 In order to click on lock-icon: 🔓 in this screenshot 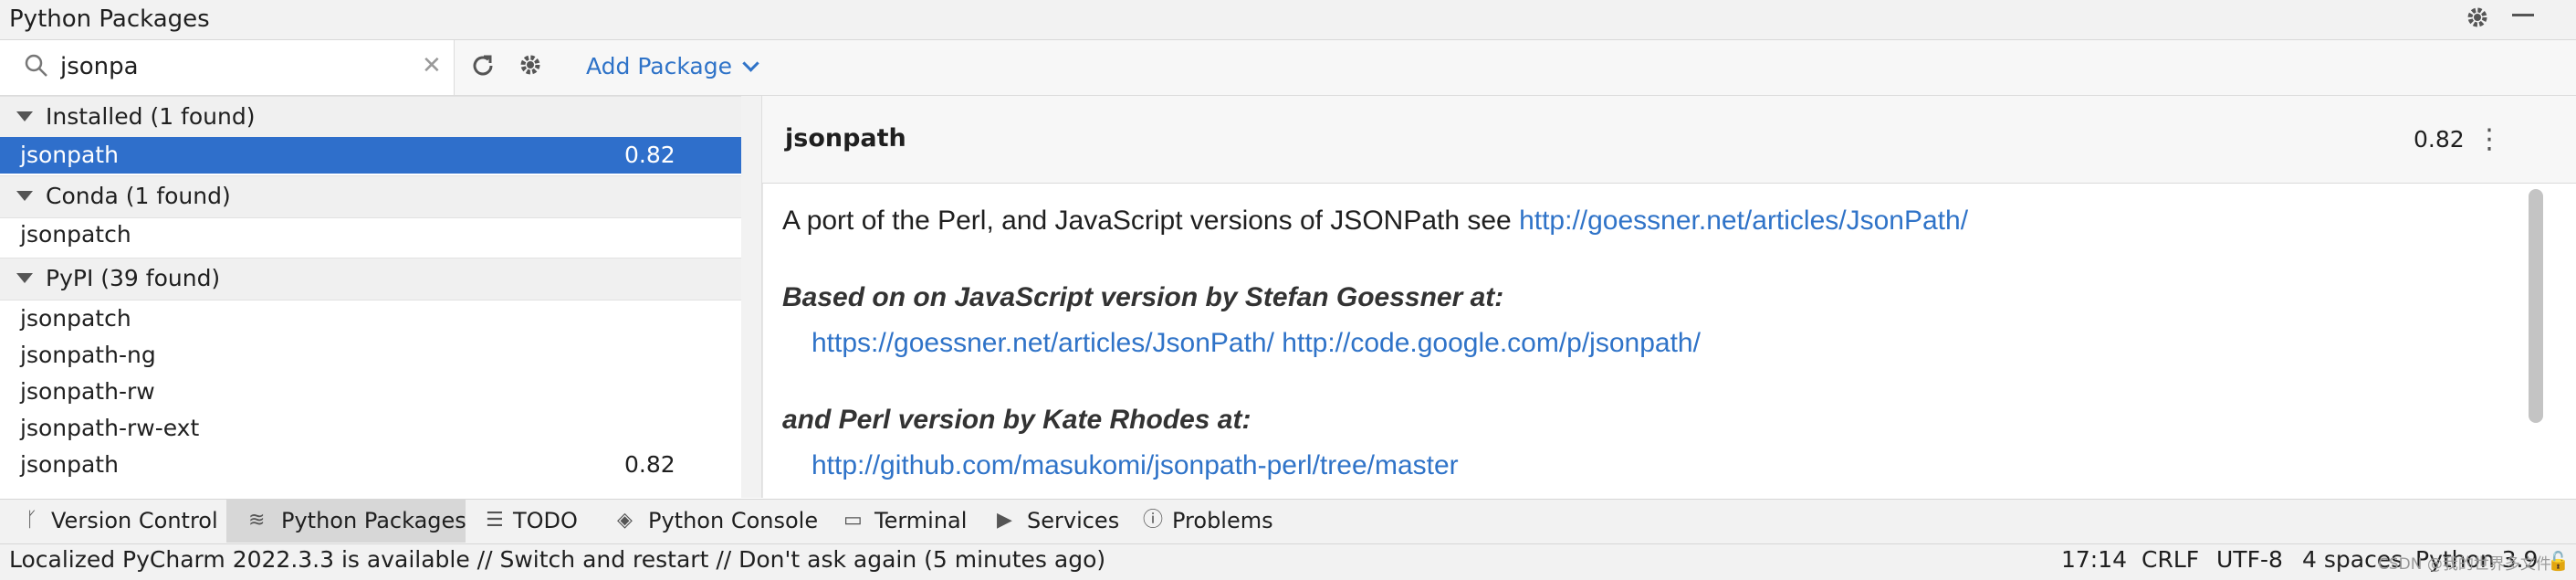, I will do `click(2558, 561)`.